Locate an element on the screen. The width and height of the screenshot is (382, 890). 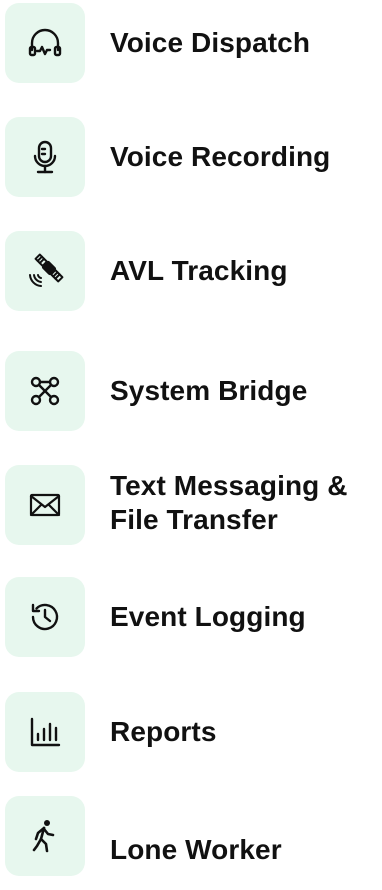
microphone-icon is located at coordinates (45, 157).